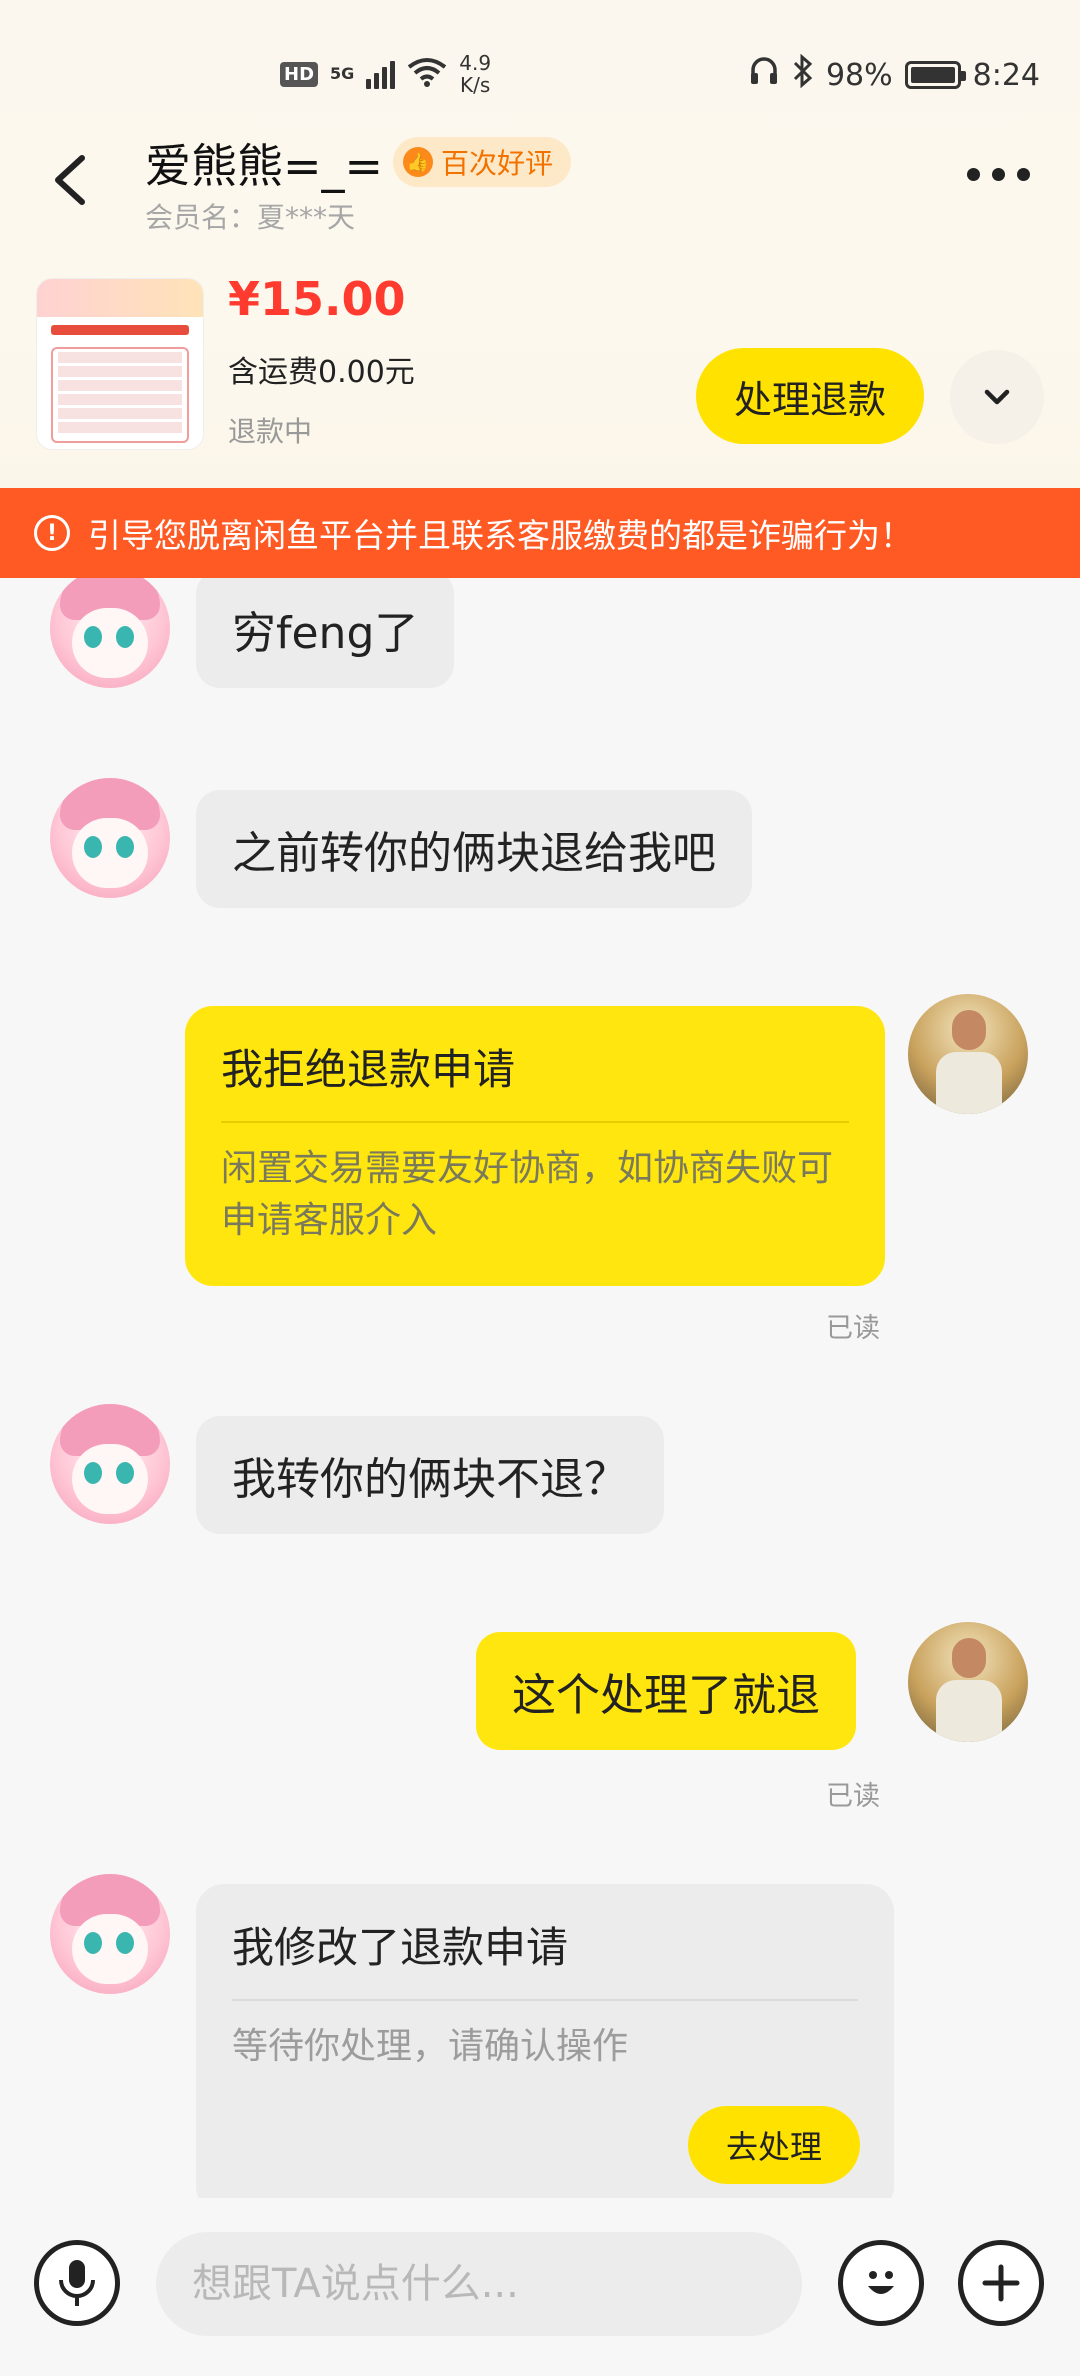  Describe the element at coordinates (418, 162) in the screenshot. I see `thumbs-up-icon: 👍` at that location.